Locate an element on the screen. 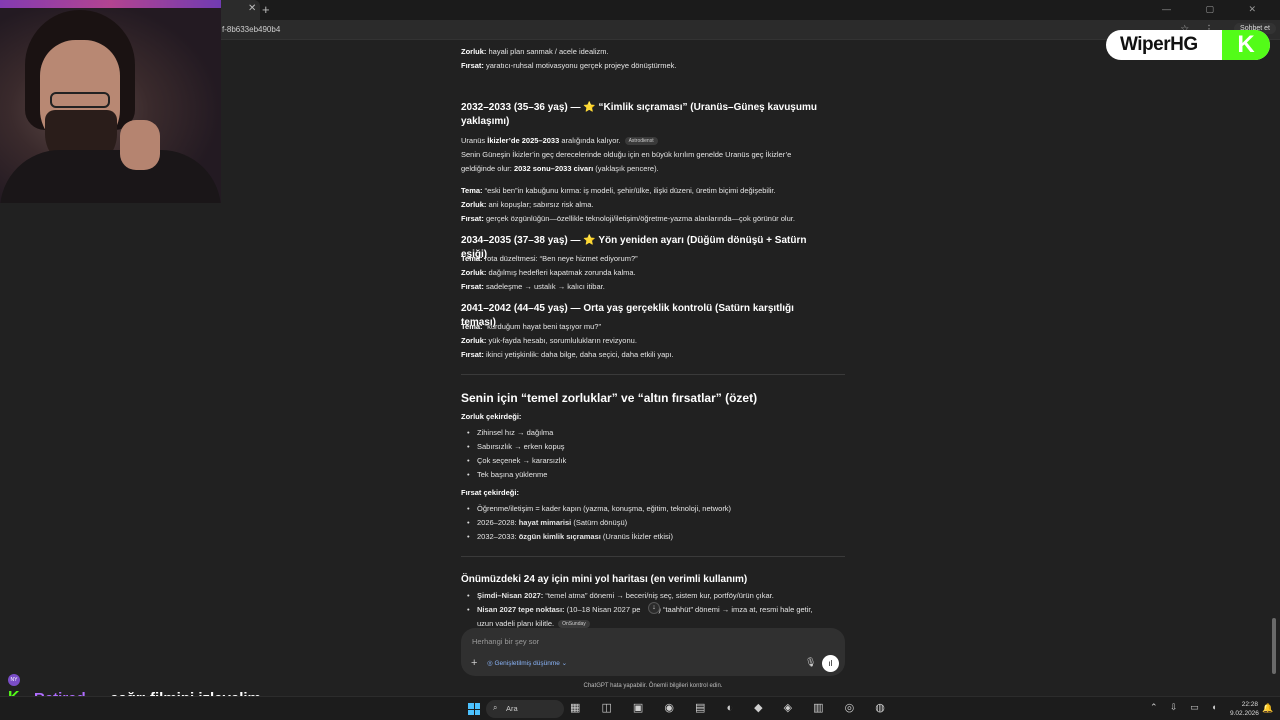  window-controls: — ▢ ✕ is located at coordinates (1217, 9).